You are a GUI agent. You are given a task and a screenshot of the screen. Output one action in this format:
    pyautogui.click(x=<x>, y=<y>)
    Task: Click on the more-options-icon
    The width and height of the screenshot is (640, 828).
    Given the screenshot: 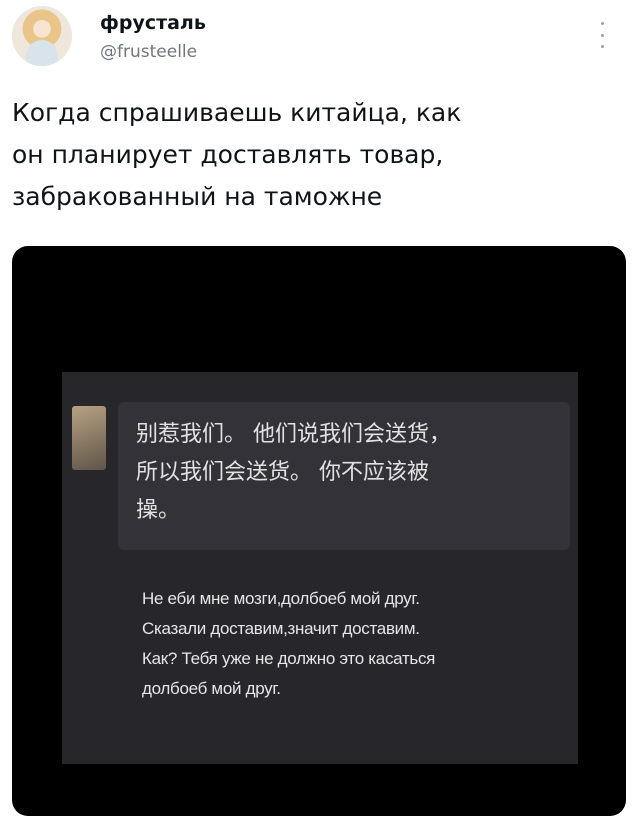 What is the action you would take?
    pyautogui.click(x=602, y=35)
    